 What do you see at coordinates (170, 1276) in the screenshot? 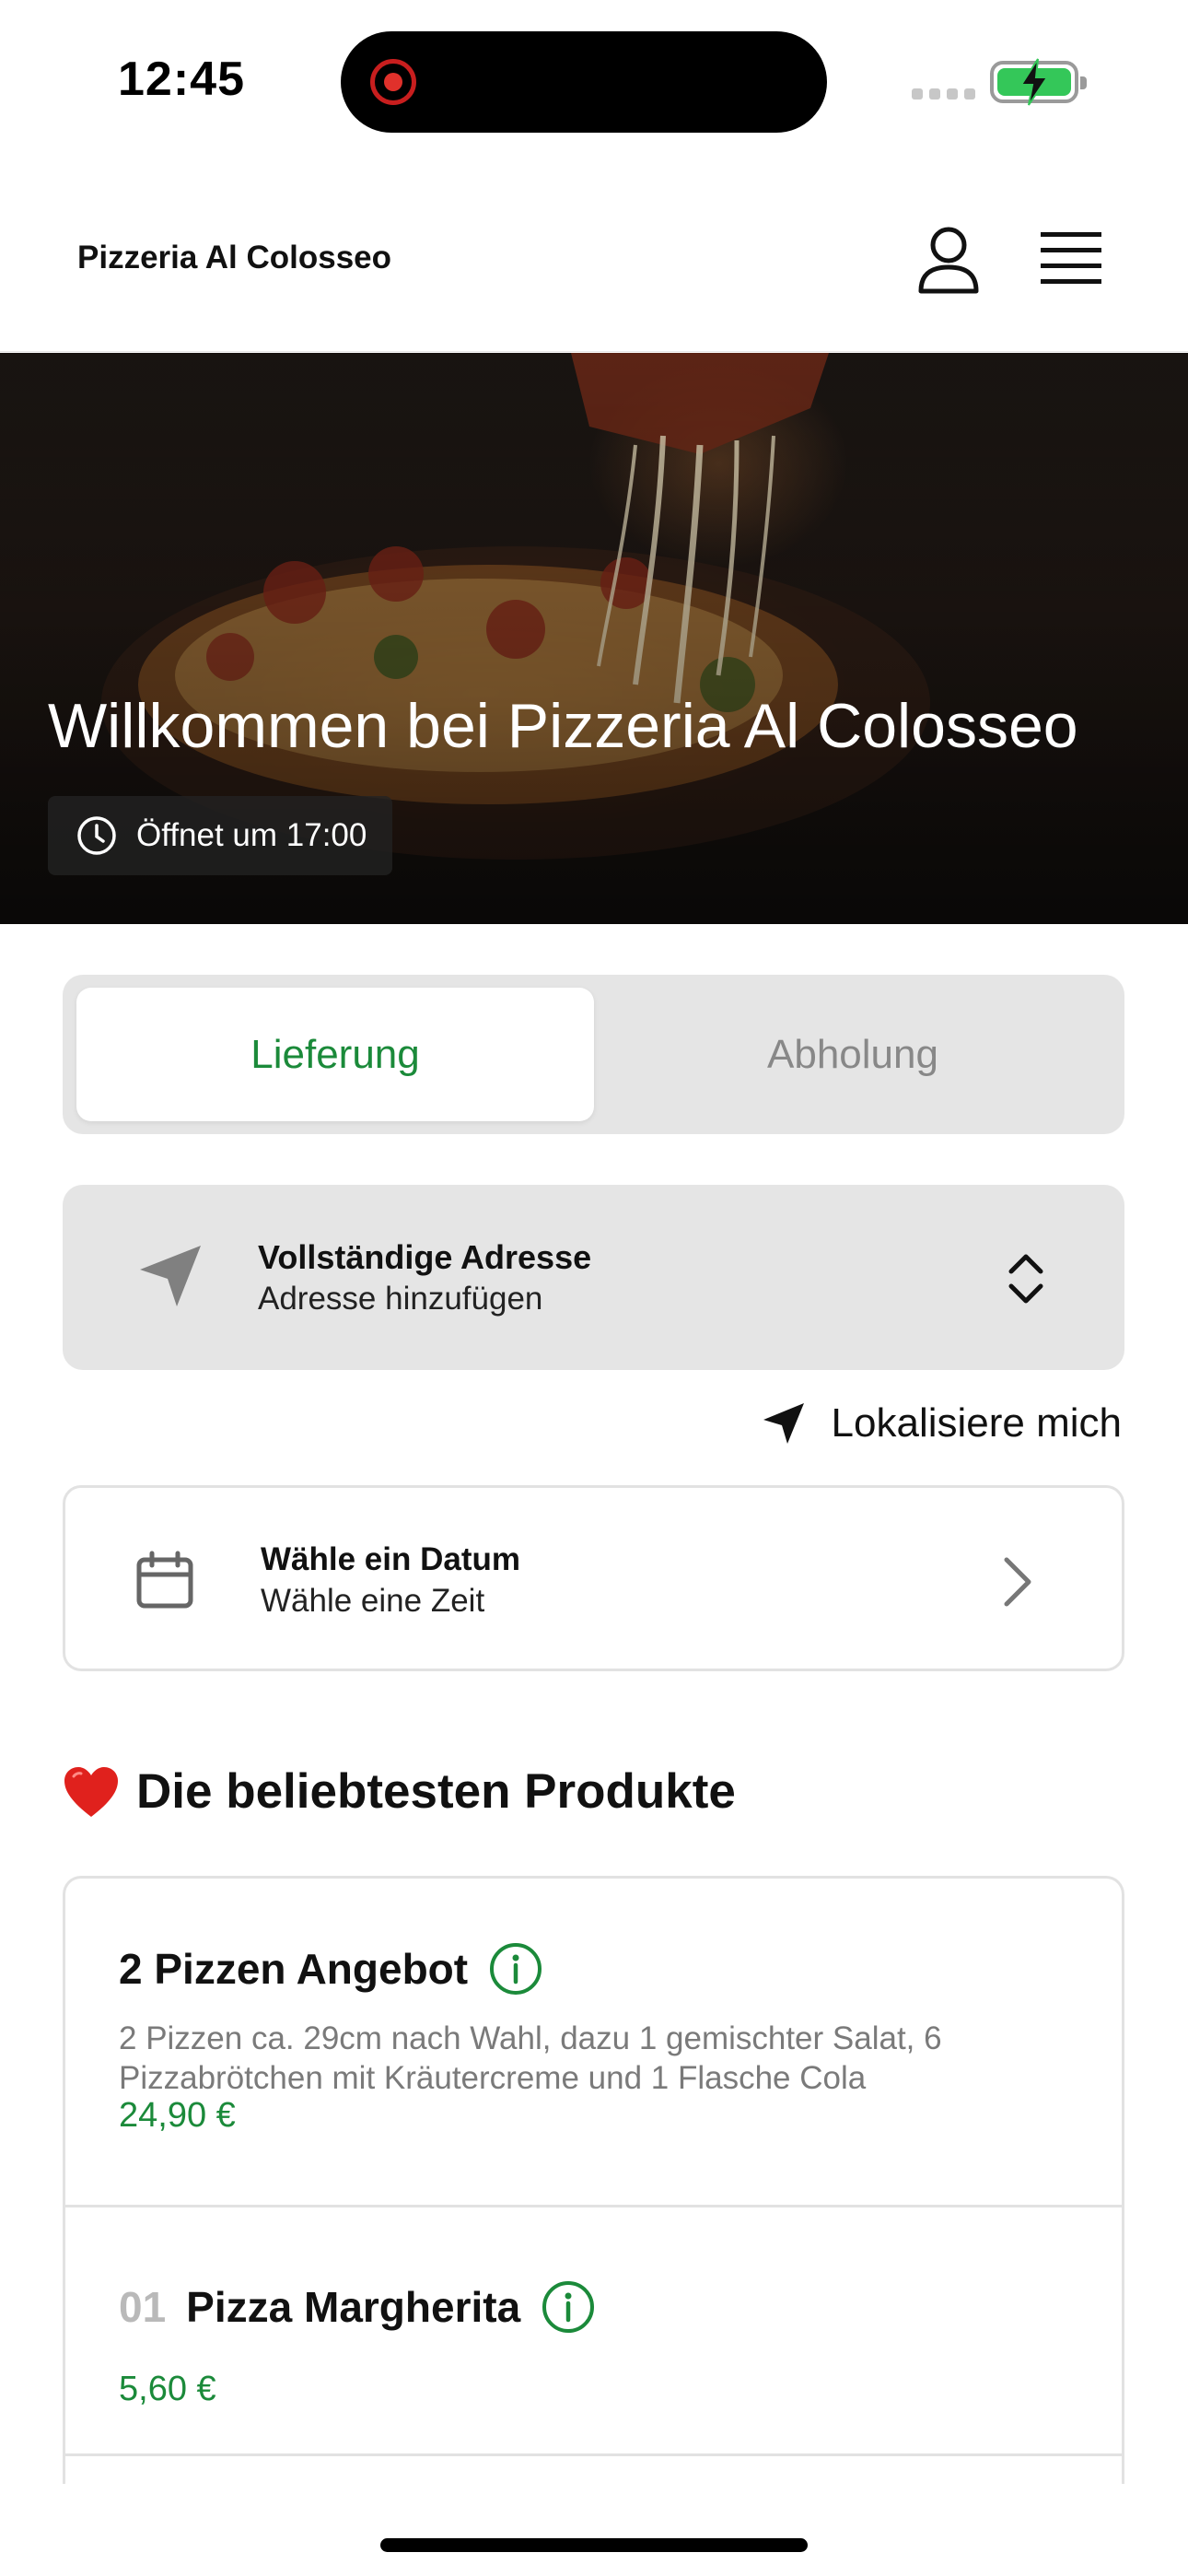
I see `navigation-arrow-icon` at bounding box center [170, 1276].